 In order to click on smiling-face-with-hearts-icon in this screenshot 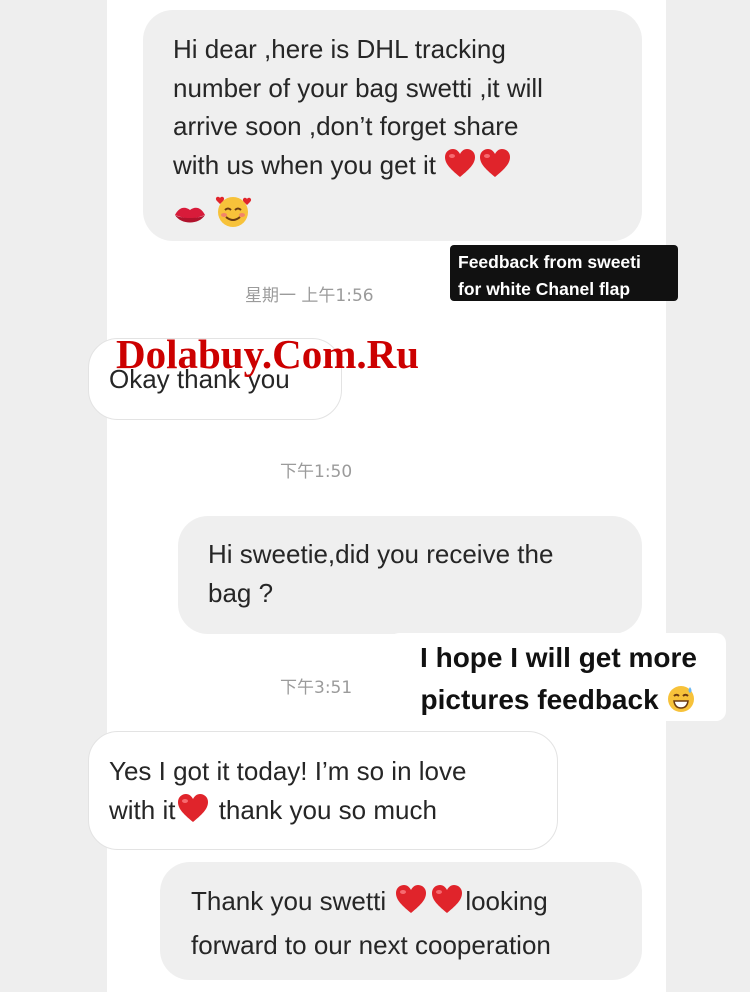, I will do `click(233, 216)`.